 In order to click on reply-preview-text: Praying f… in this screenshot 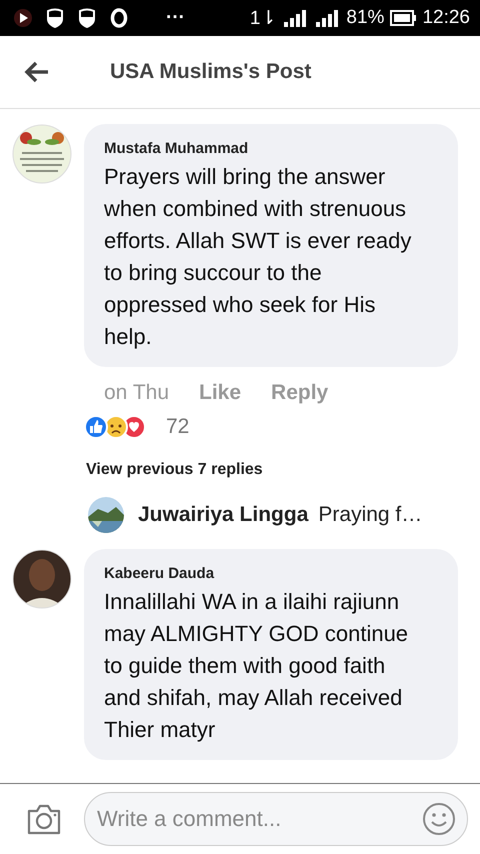, I will do `click(370, 515)`.